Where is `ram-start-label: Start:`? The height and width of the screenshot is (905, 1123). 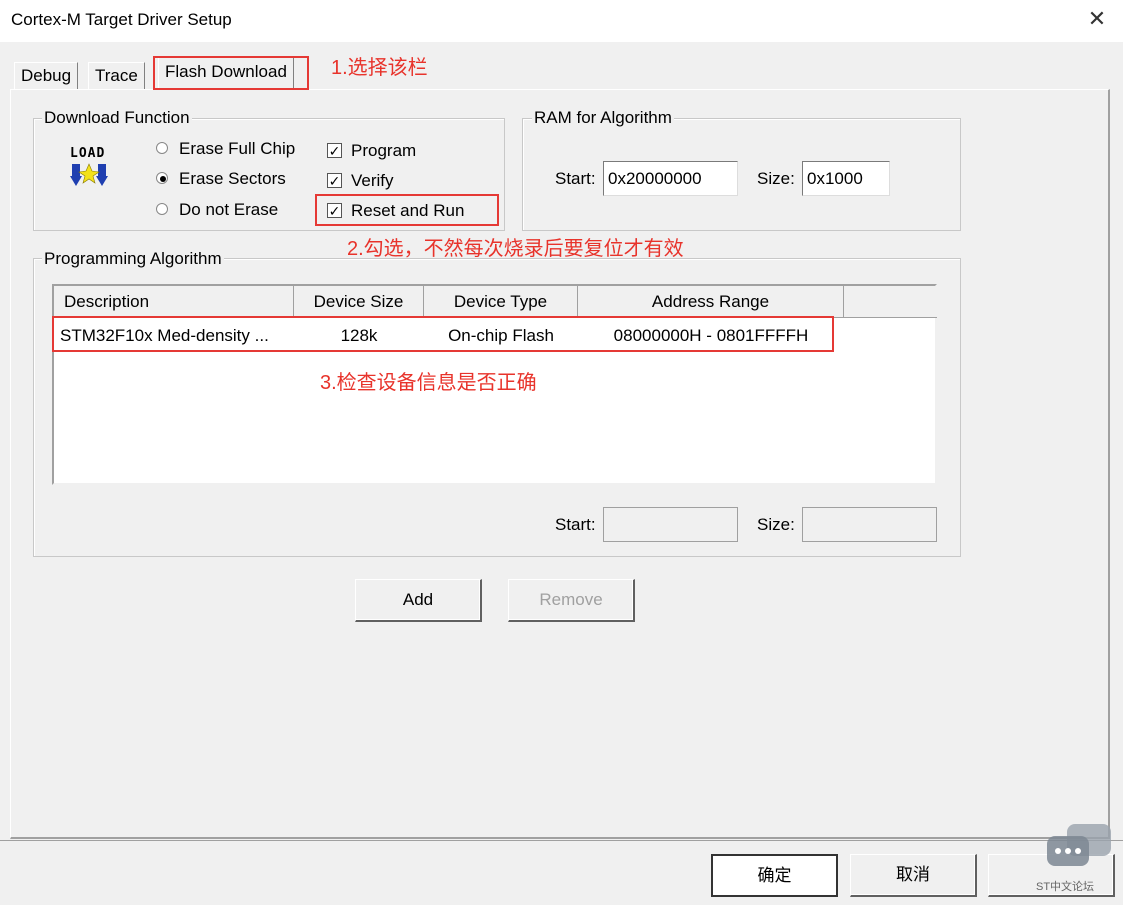 ram-start-label: Start: is located at coordinates (575, 178).